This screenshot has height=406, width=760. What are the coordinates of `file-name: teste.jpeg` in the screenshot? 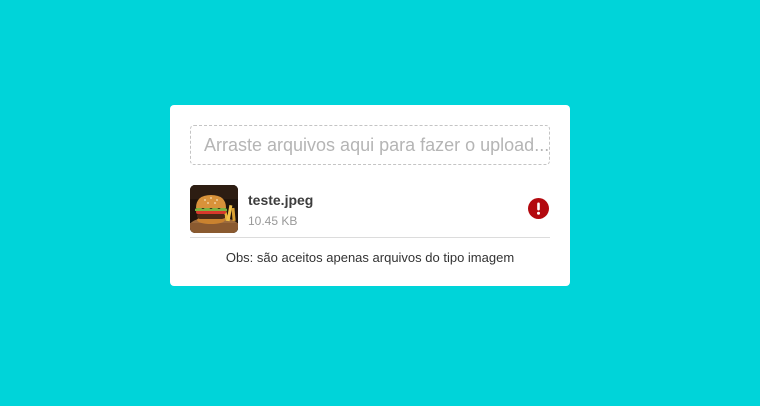 It's located at (281, 200).